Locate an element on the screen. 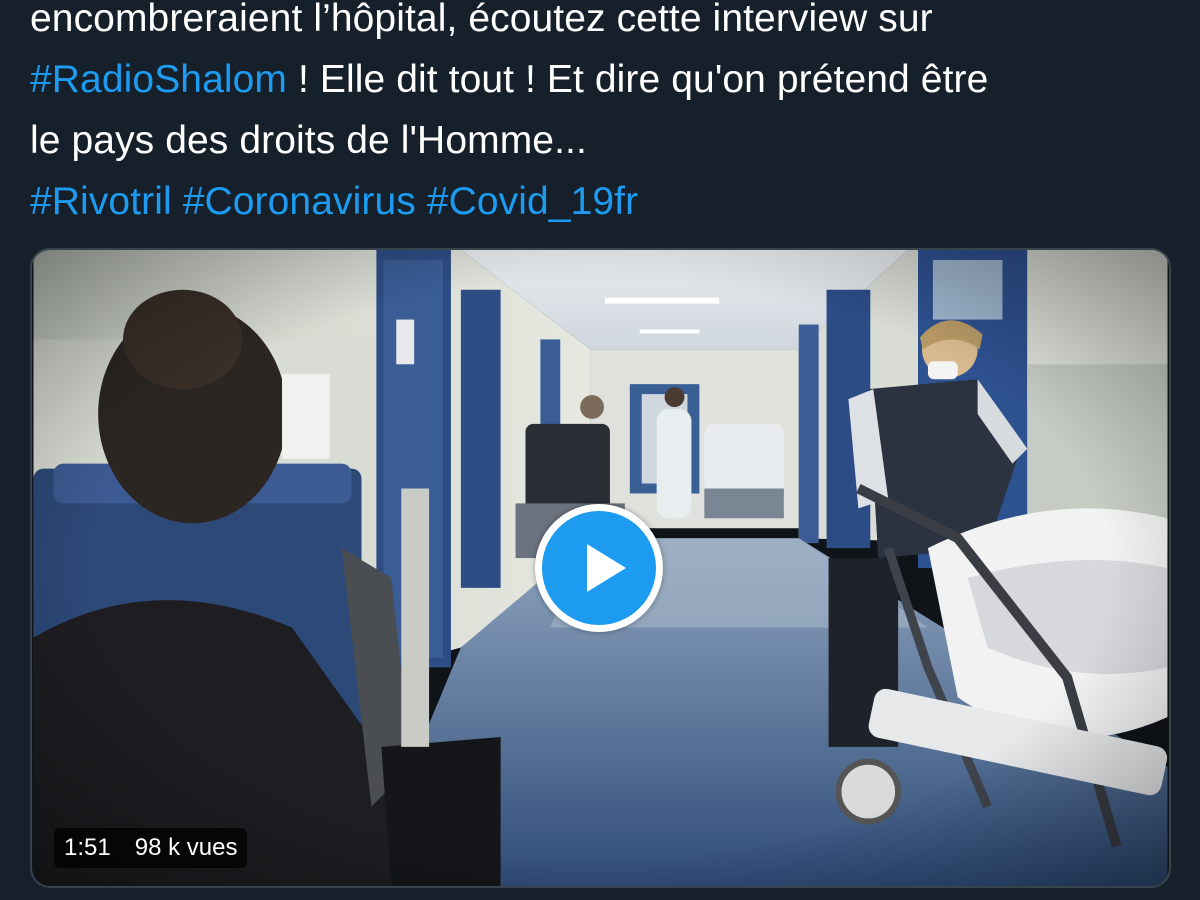  video-meta-badge: 1:51 98 k vues is located at coordinates (151, 848).